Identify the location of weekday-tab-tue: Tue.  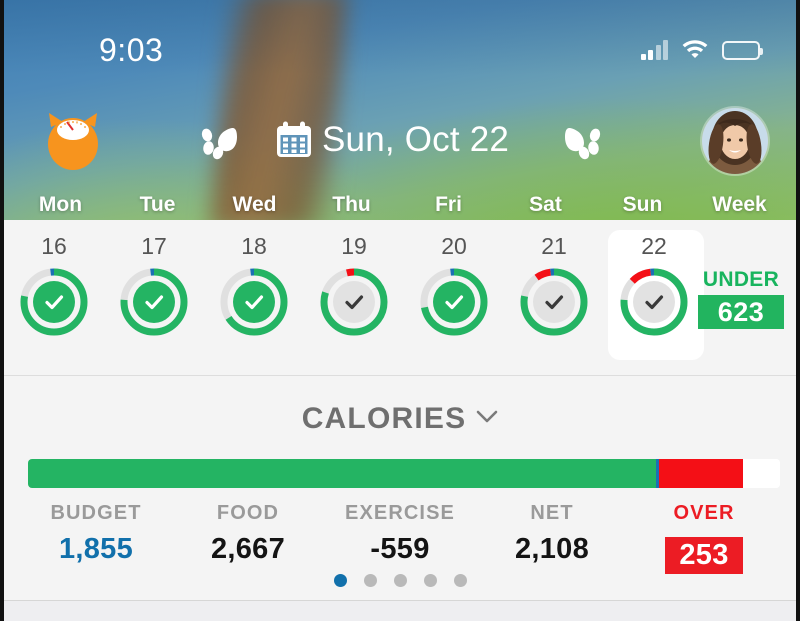
(157, 205).